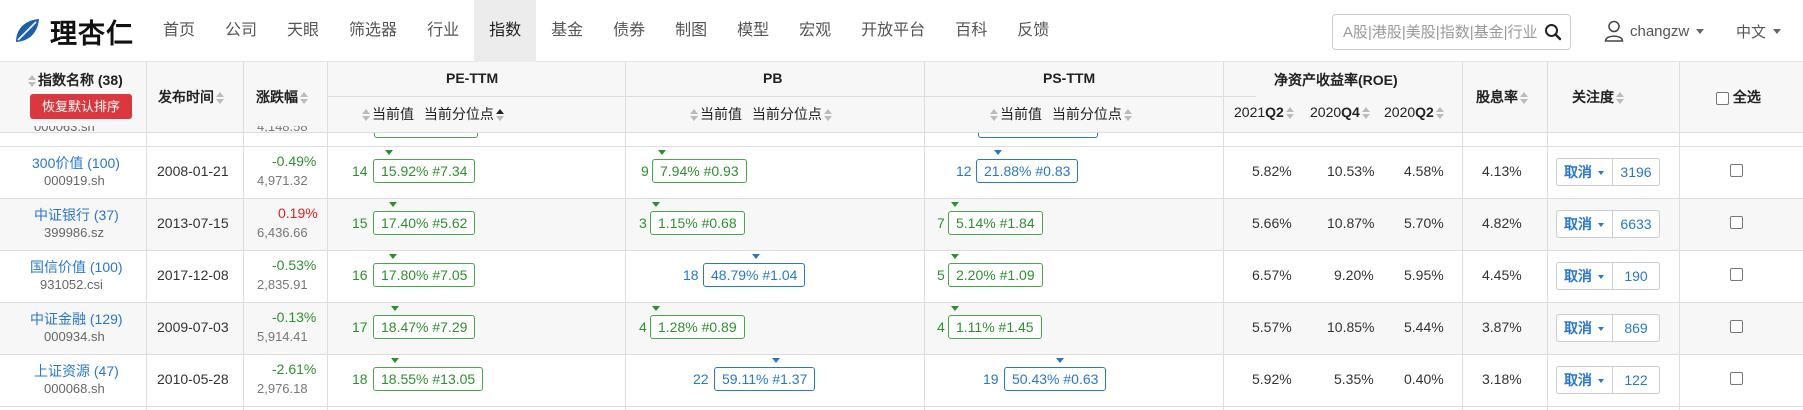 This screenshot has width=1803, height=410. Describe the element at coordinates (424, 275) in the screenshot. I see `pe-percentile-pill: 17.80% #7.05` at that location.